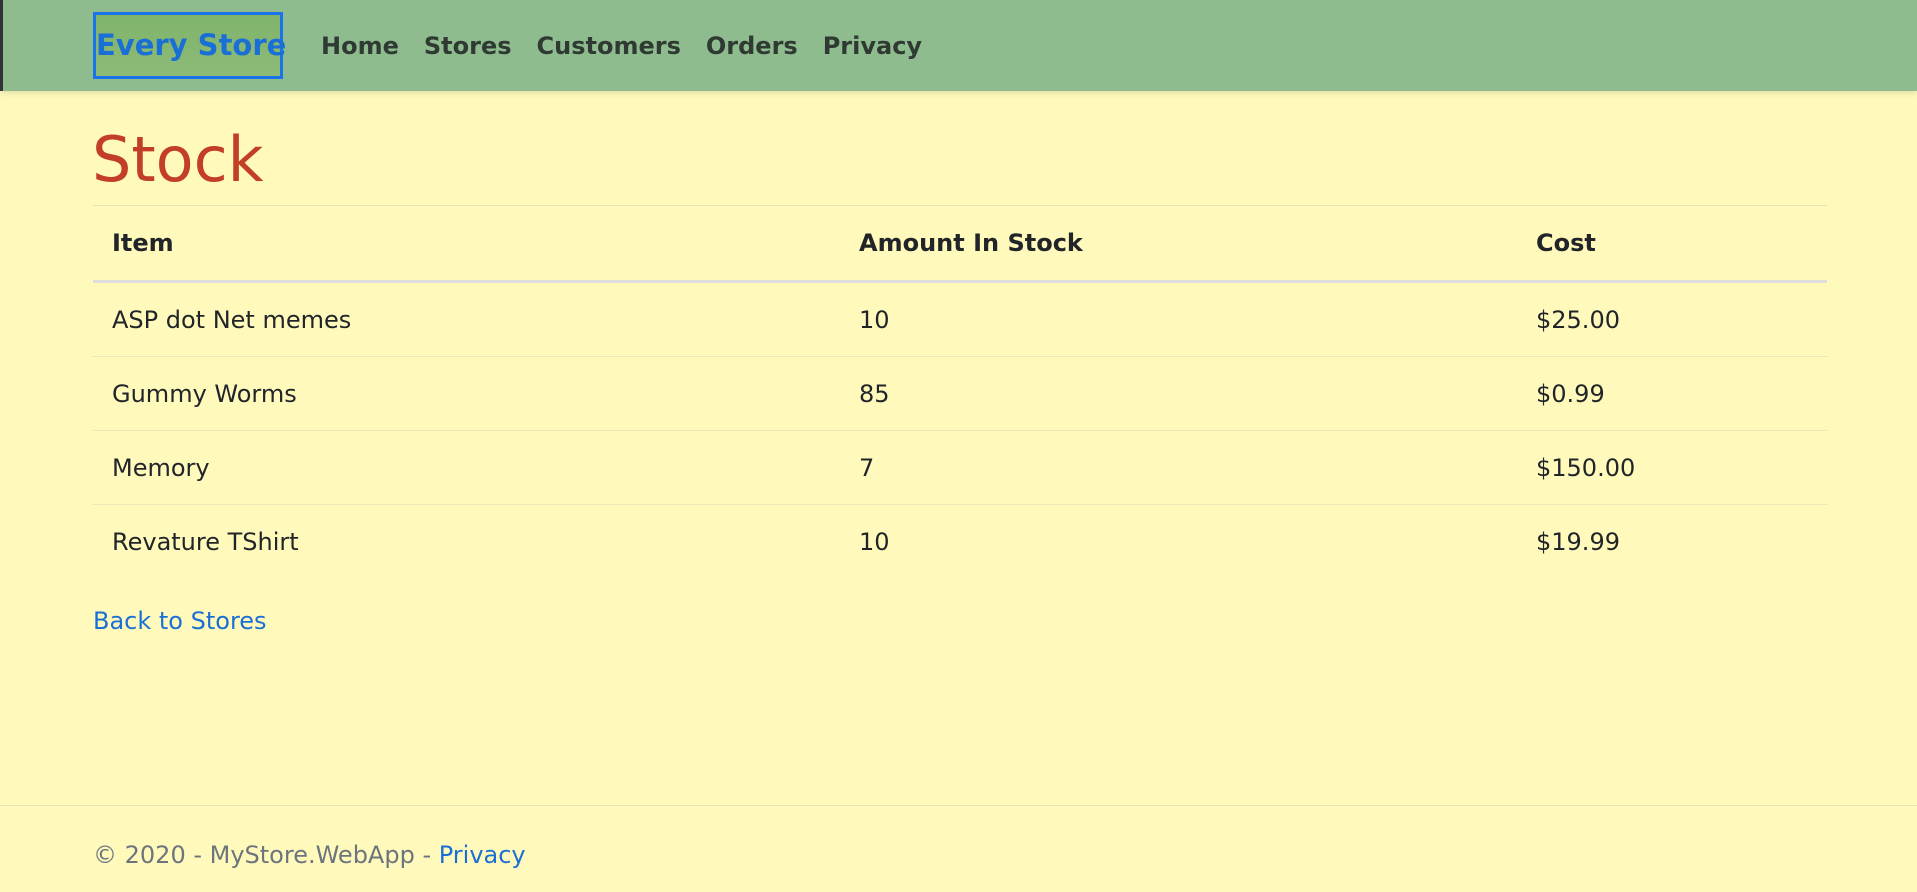 The width and height of the screenshot is (1917, 892). I want to click on brand-link: Every Store, so click(189, 45).